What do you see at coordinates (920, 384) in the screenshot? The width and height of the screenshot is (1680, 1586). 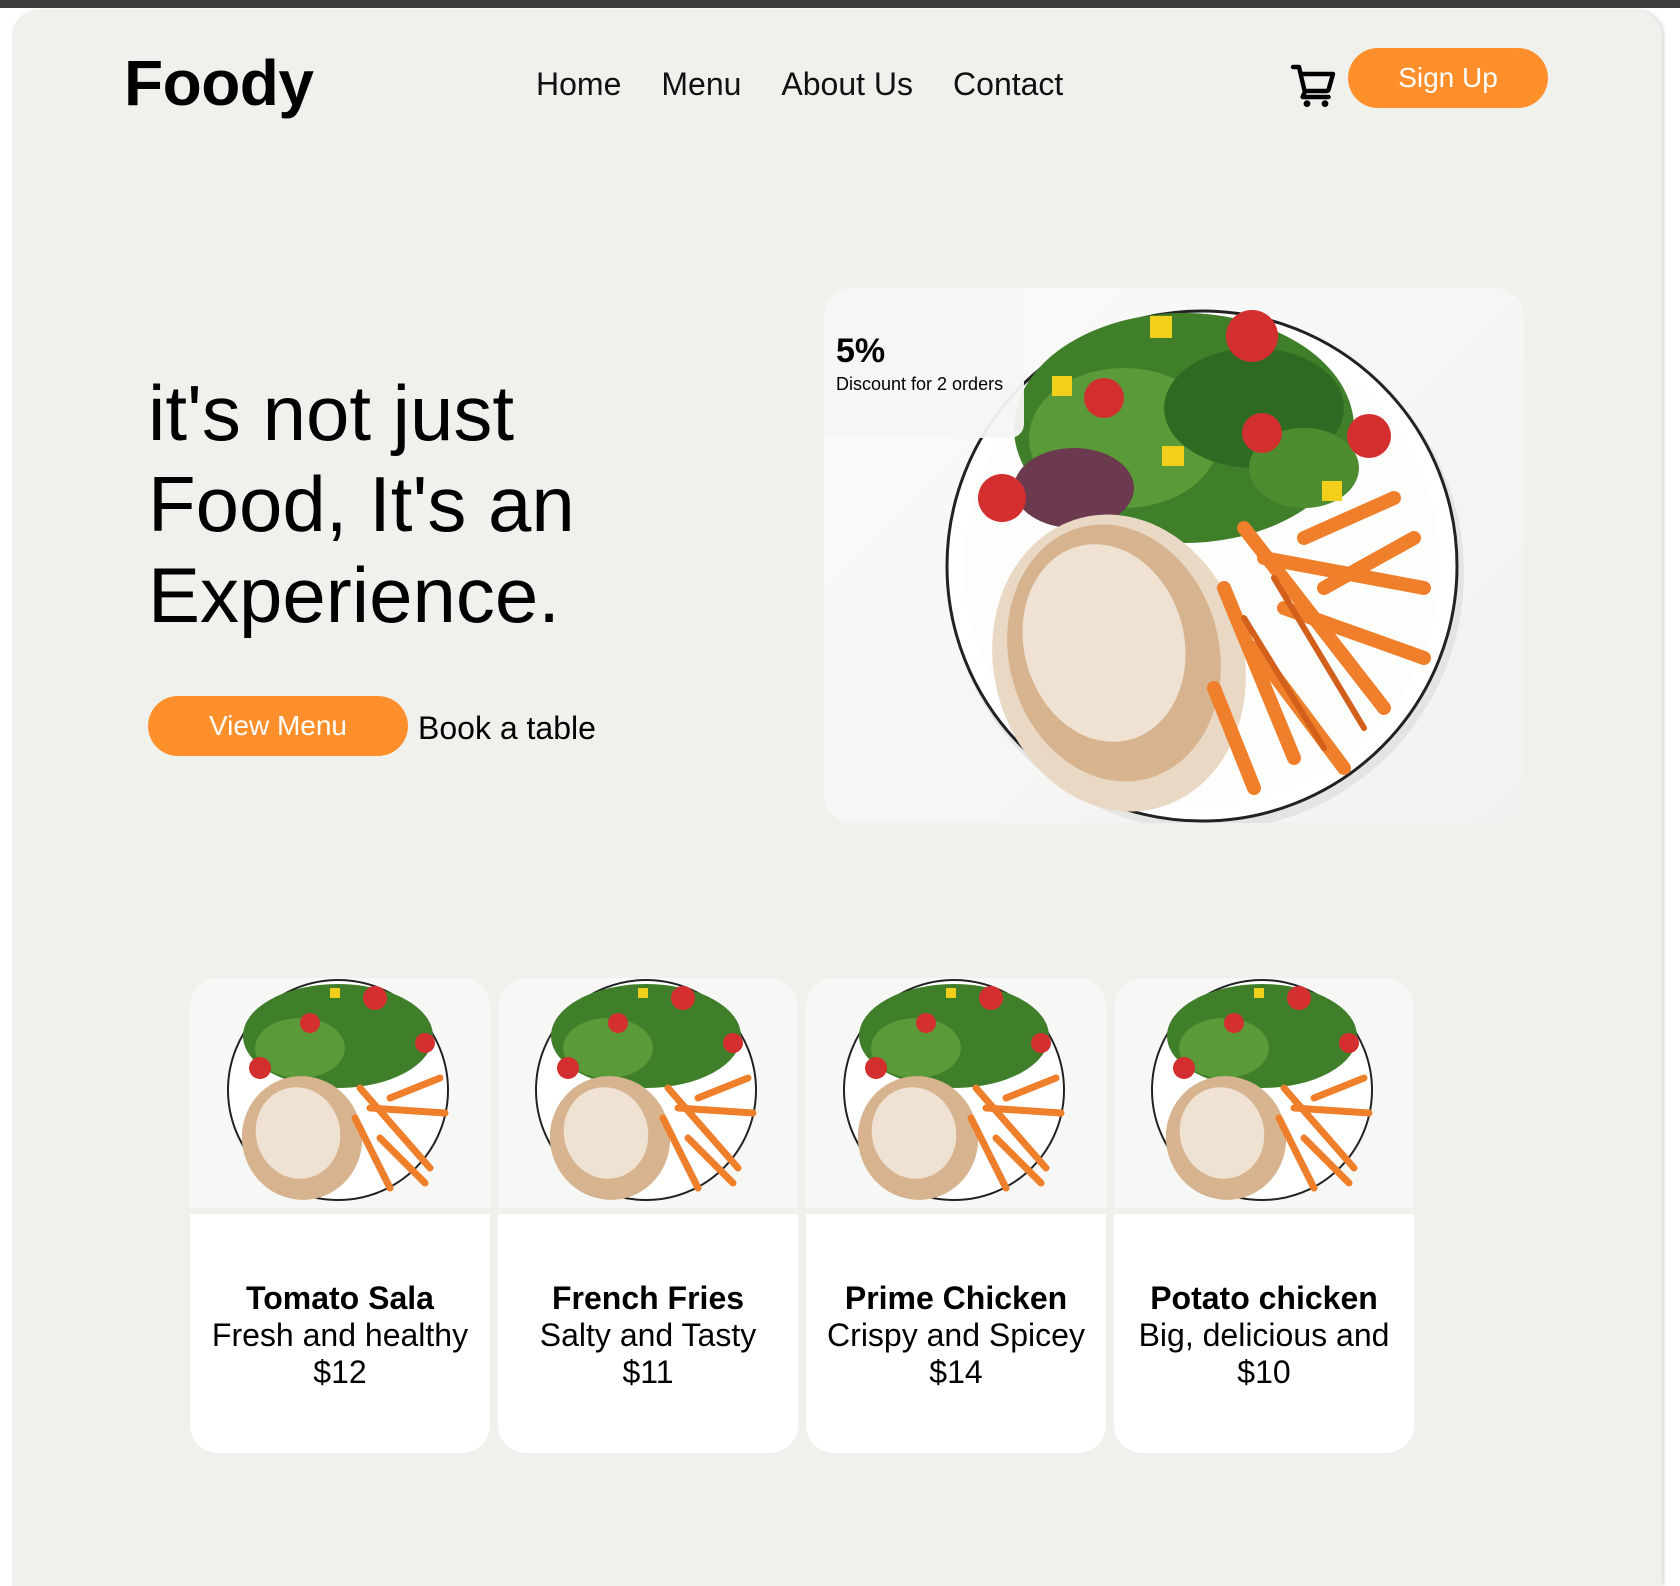 I see `discount-text: Discount for 2 orders` at bounding box center [920, 384].